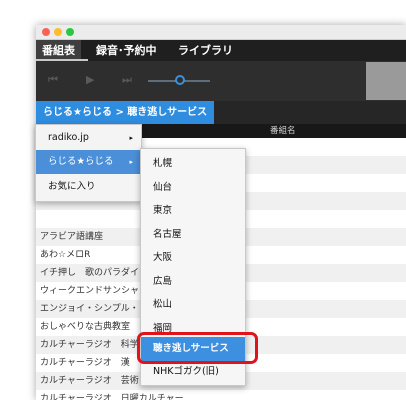 The height and width of the screenshot is (400, 406). Describe the element at coordinates (205, 50) in the screenshot. I see `menu-library: ライブラリ` at that location.